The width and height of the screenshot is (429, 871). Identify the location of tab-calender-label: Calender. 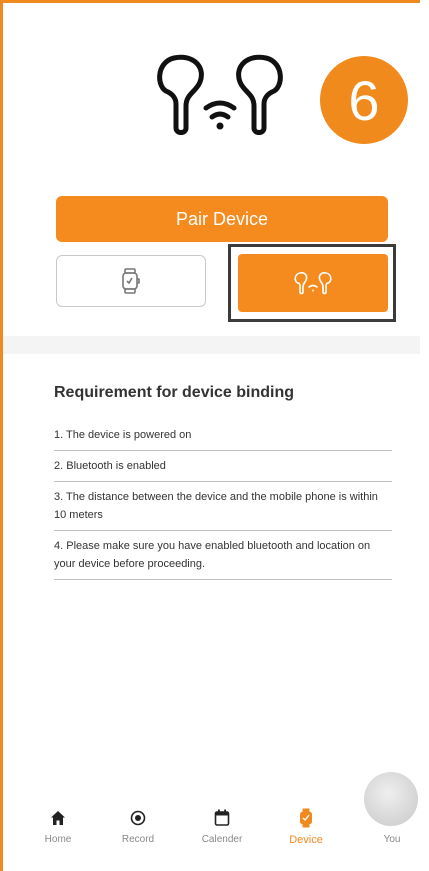
(222, 839).